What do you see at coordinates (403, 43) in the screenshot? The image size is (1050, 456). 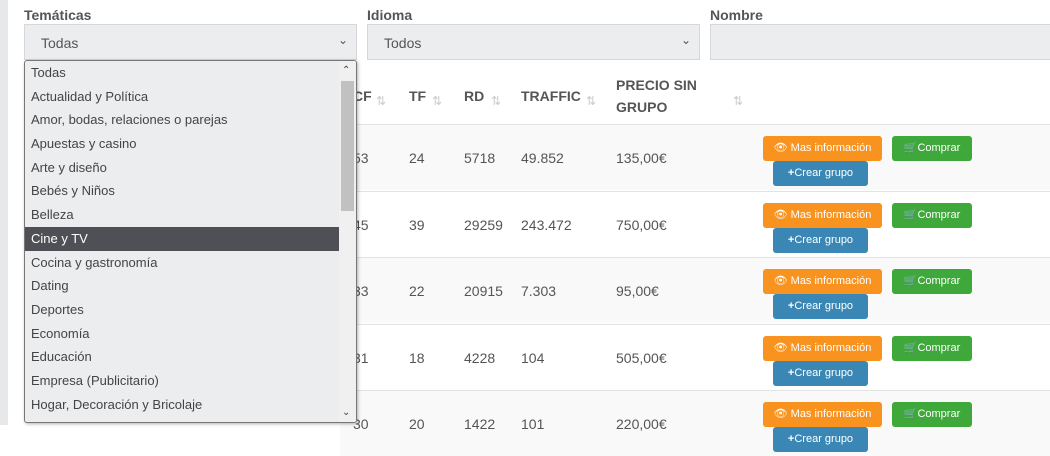 I see `idioma-value: Todos` at bounding box center [403, 43].